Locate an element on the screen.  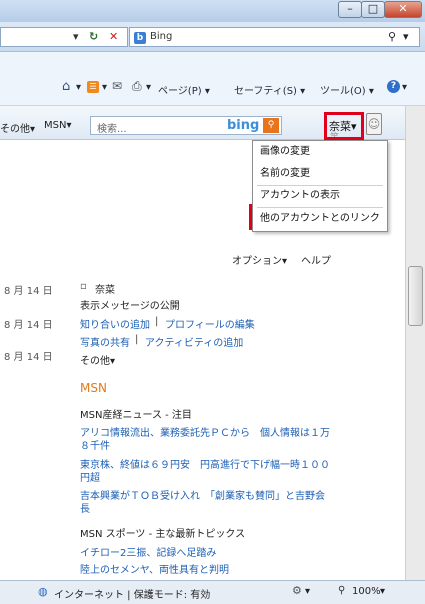
home-icon: ⌂ is located at coordinates (66, 86).